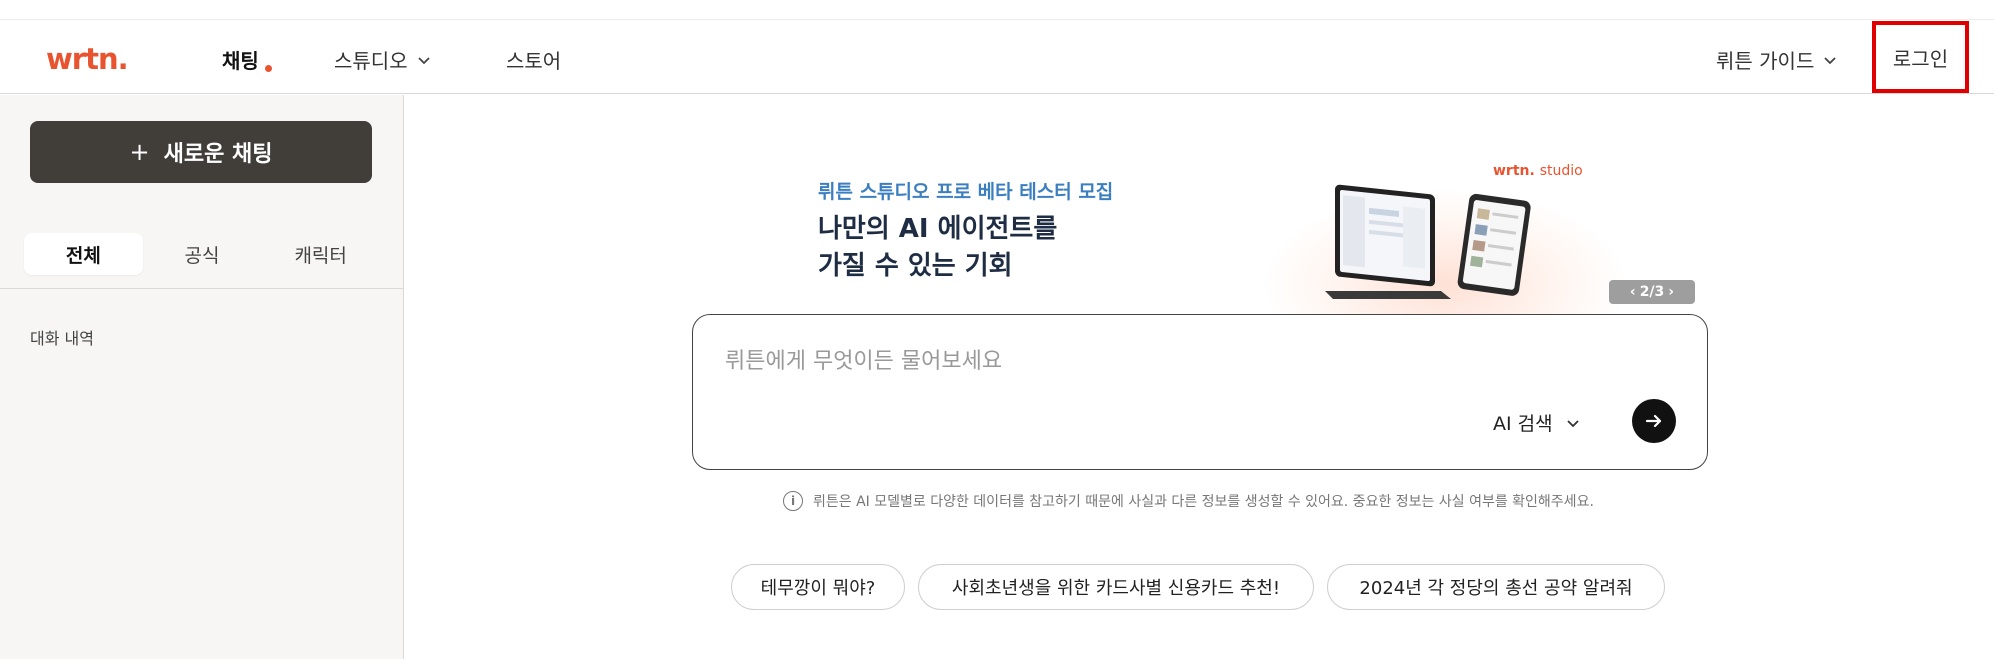 This screenshot has width=1994, height=659. I want to click on wrtn-logo: wrtn., so click(87, 59).